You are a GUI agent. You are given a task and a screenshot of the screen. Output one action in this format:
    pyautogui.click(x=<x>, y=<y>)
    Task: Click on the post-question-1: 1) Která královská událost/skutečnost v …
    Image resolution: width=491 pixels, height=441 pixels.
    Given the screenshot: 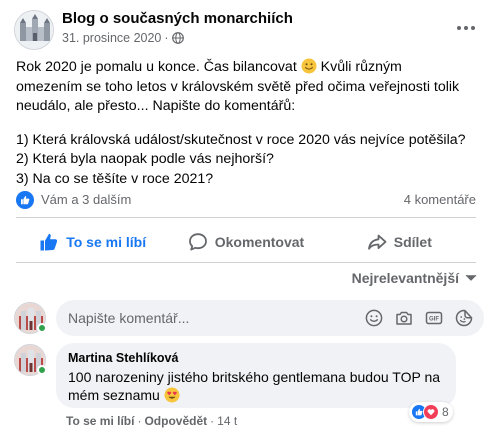 What is the action you would take?
    pyautogui.click(x=241, y=139)
    